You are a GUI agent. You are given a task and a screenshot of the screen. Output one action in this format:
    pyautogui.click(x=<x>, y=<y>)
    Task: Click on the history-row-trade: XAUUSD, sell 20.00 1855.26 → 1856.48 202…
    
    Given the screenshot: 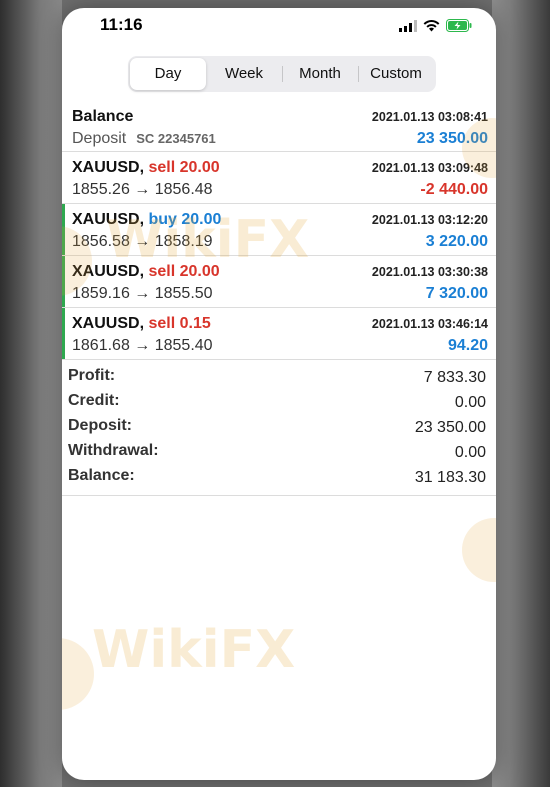 What is the action you would take?
    pyautogui.click(x=279, y=178)
    